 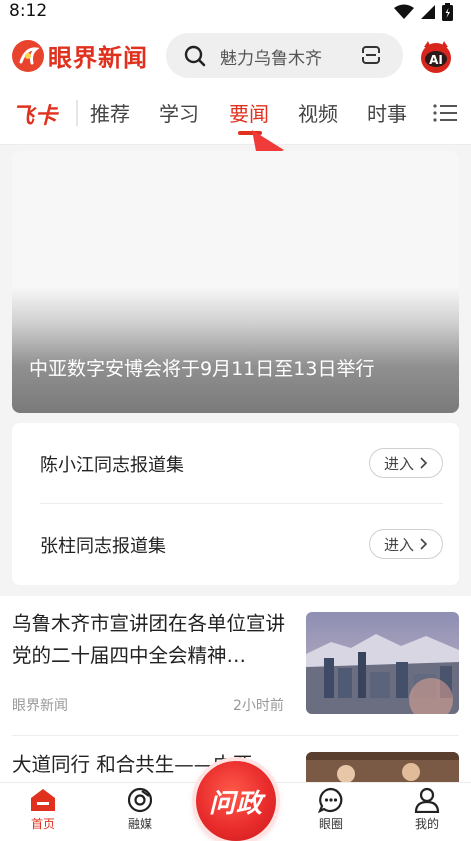 What do you see at coordinates (28, 55) in the screenshot?
I see `logo-mark-icon` at bounding box center [28, 55].